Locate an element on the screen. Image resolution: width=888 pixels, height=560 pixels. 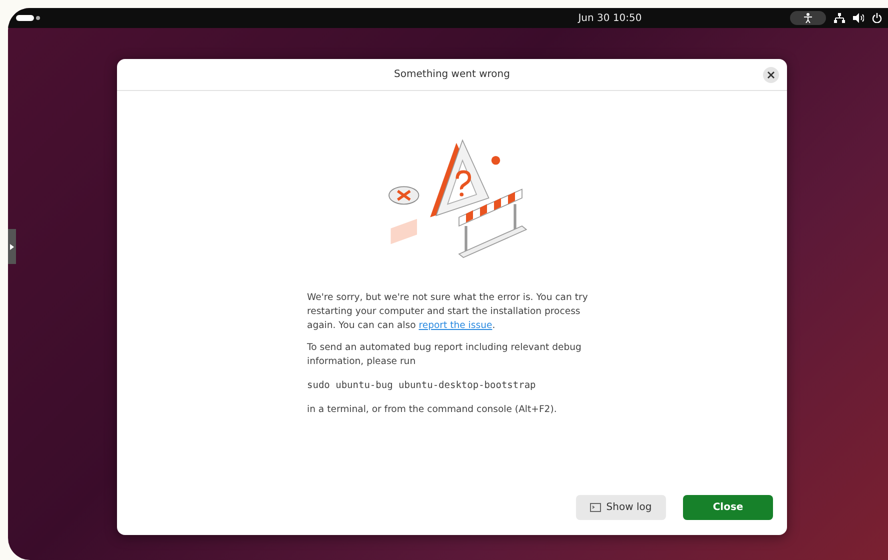
dialog-title: Something went wrong is located at coordinates (452, 74).